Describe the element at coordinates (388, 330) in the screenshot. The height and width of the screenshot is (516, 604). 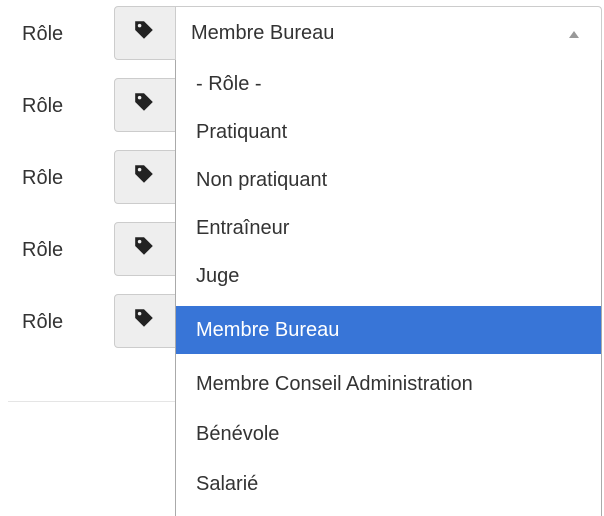
I see `role-option-selected: Membre Bureau` at that location.